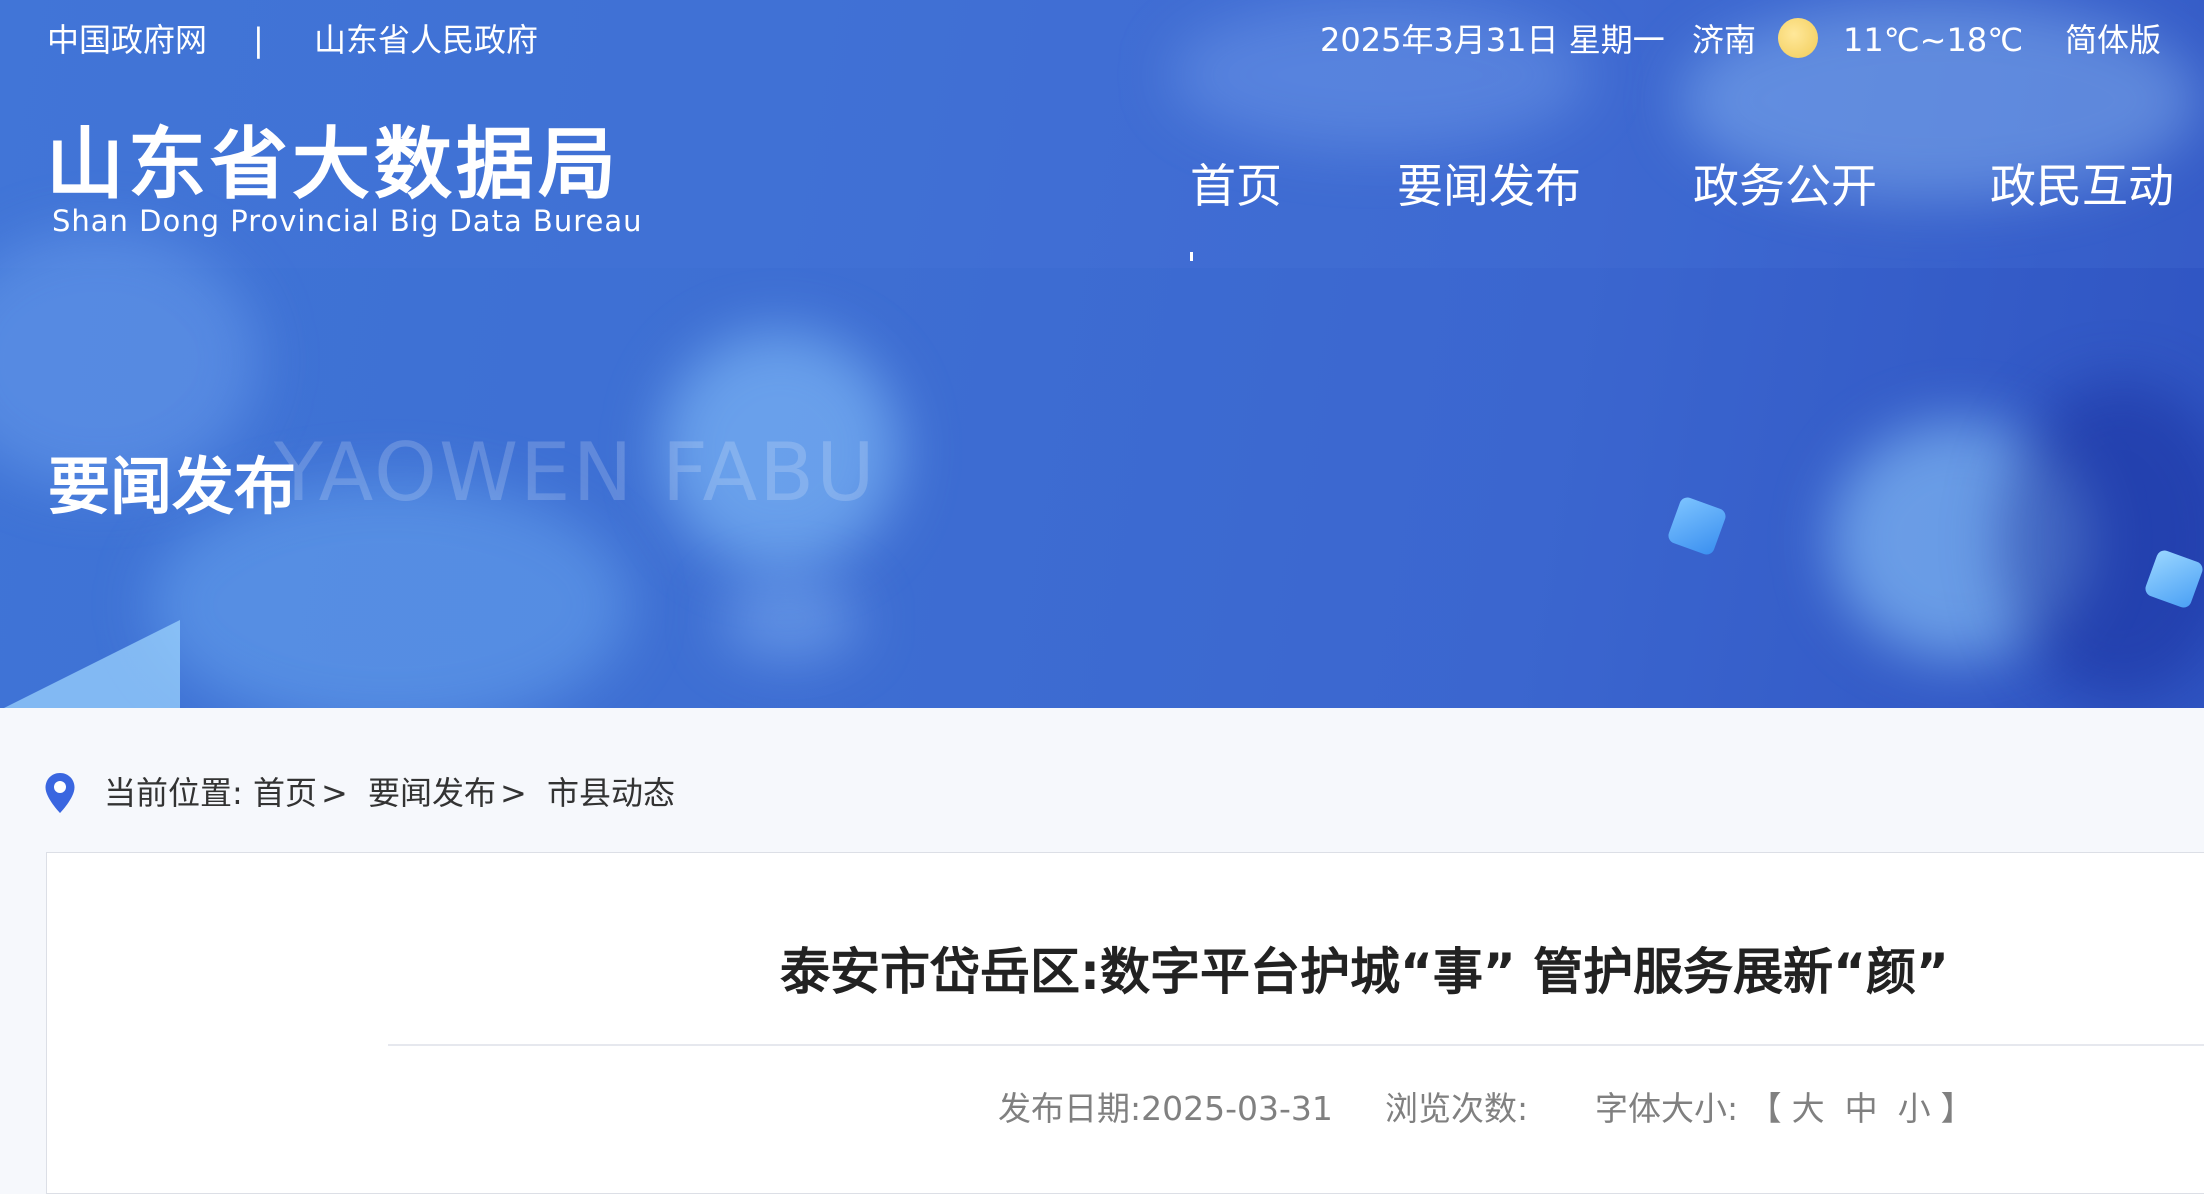 Image resolution: width=2204 pixels, height=1194 pixels. I want to click on location-pin-icon, so click(60, 793).